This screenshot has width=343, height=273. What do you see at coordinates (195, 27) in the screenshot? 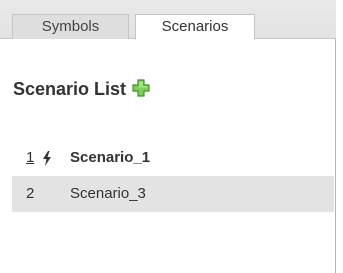
I see `tab-scenarios: Scenarios` at bounding box center [195, 27].